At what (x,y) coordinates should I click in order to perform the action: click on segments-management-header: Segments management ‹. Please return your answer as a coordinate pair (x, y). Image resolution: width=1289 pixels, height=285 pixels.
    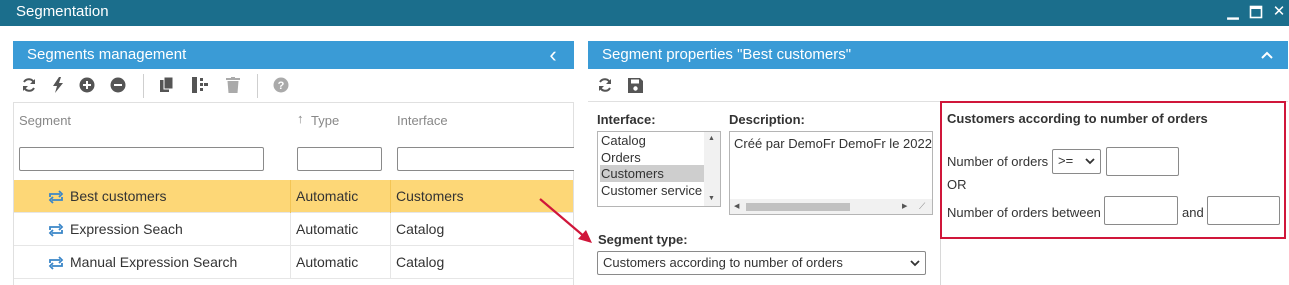
    Looking at the image, I should click on (293, 55).